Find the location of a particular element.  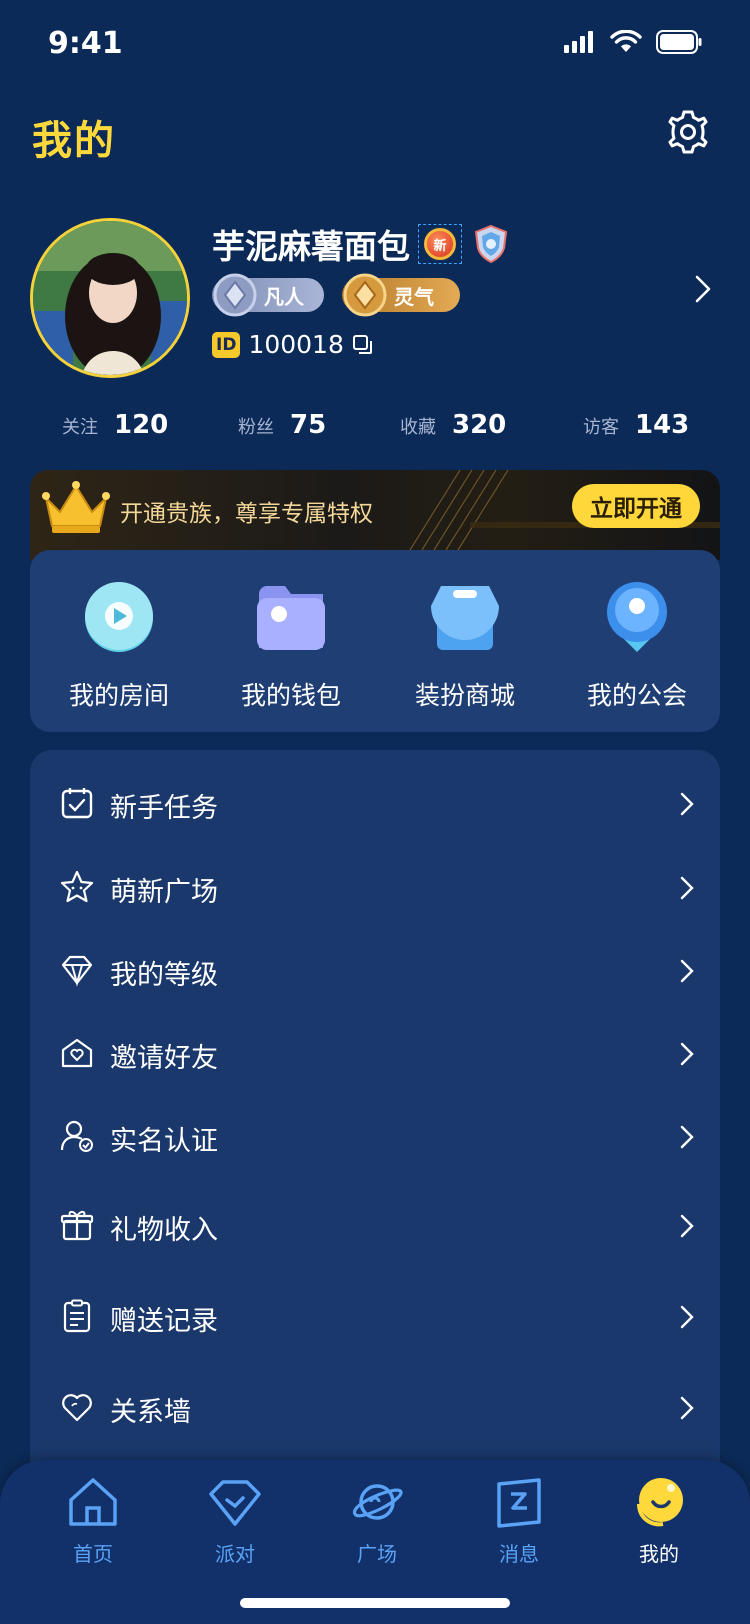

record-icon is located at coordinates (77, 1316).